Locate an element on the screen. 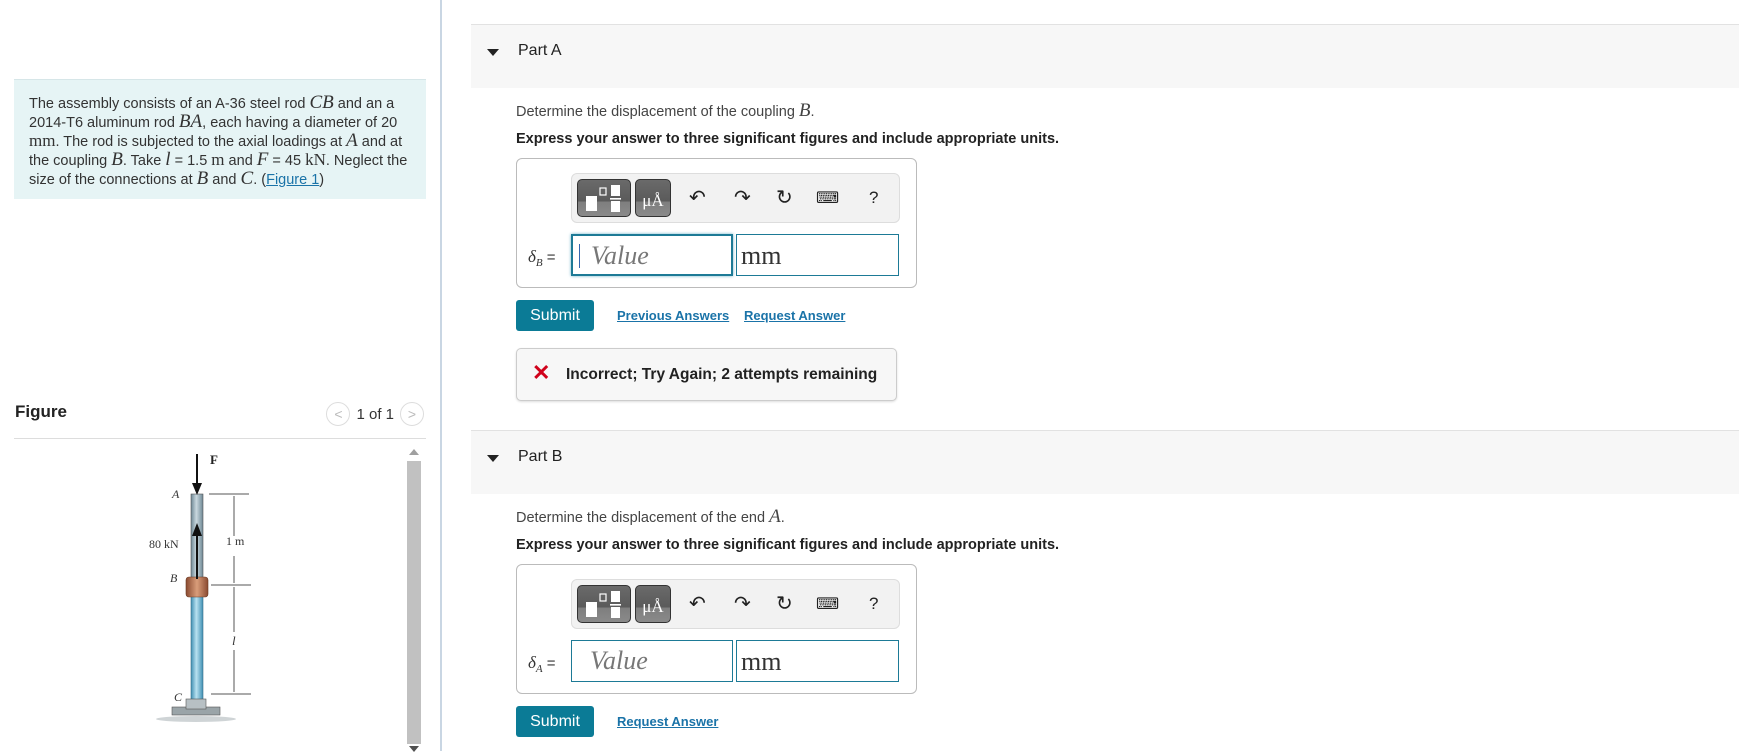  math-unit: m is located at coordinates (218, 159).